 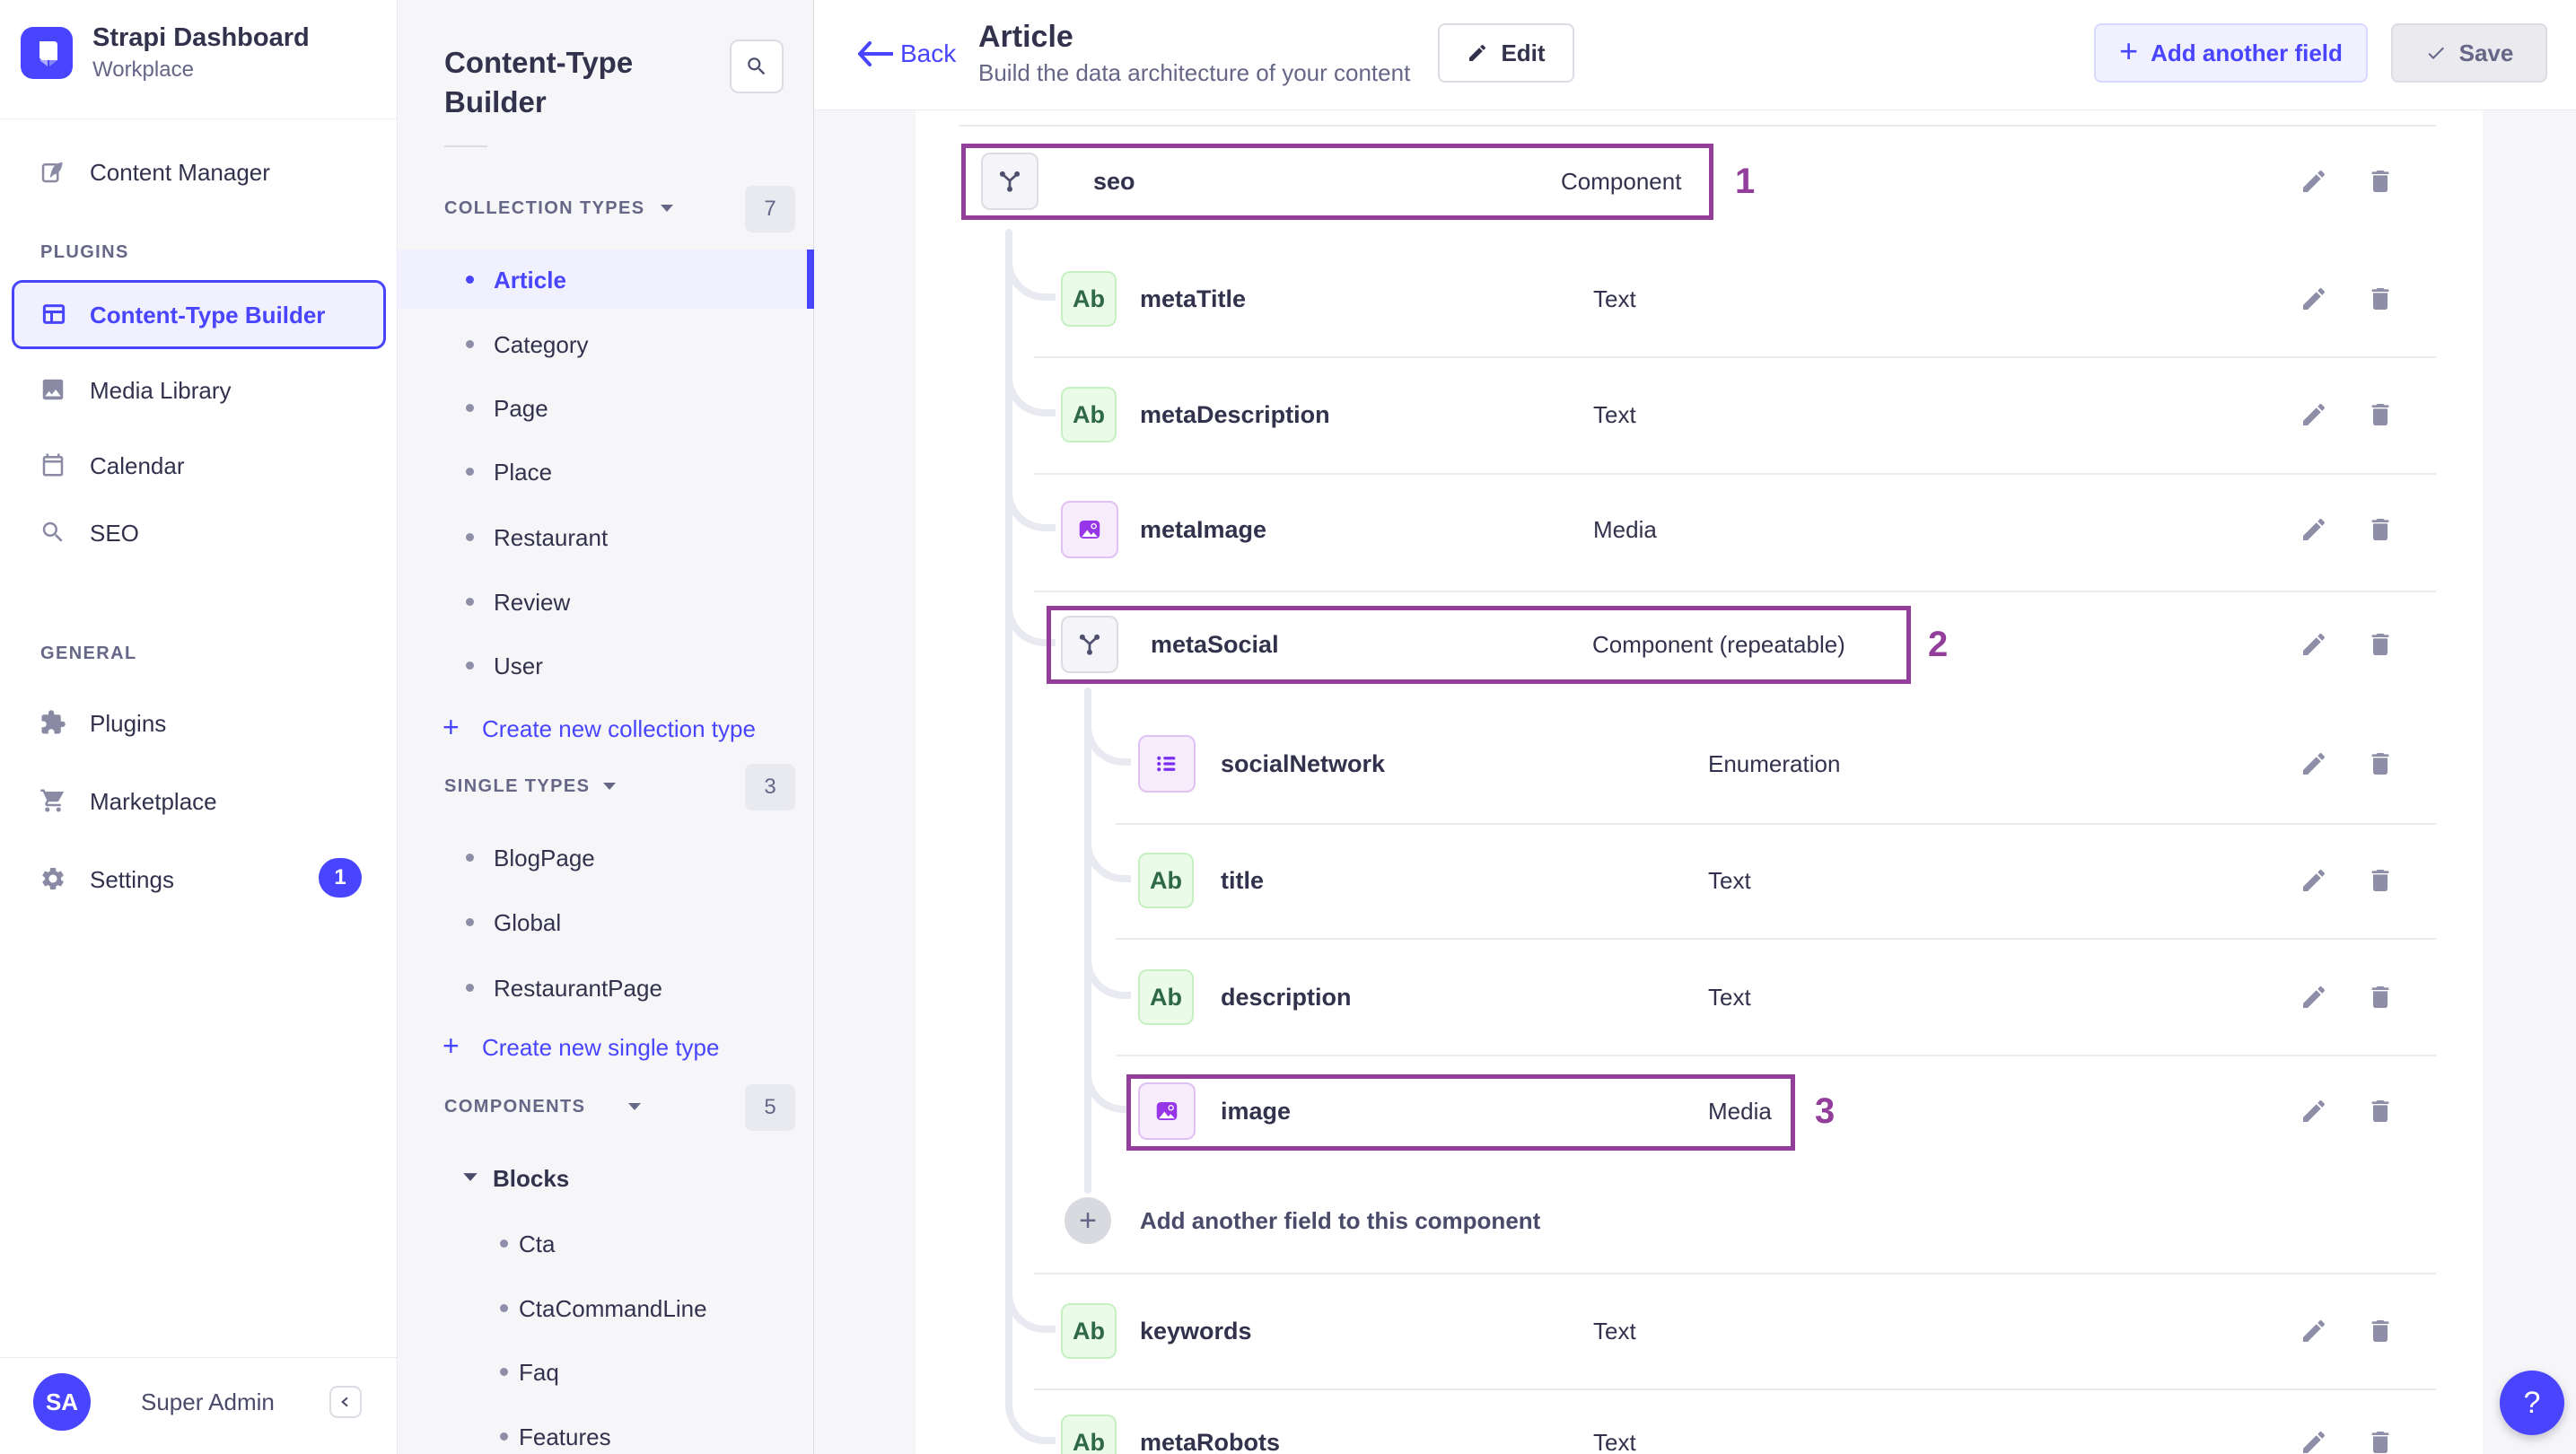 I want to click on sidebar-item-cta: Cta, so click(x=537, y=1244).